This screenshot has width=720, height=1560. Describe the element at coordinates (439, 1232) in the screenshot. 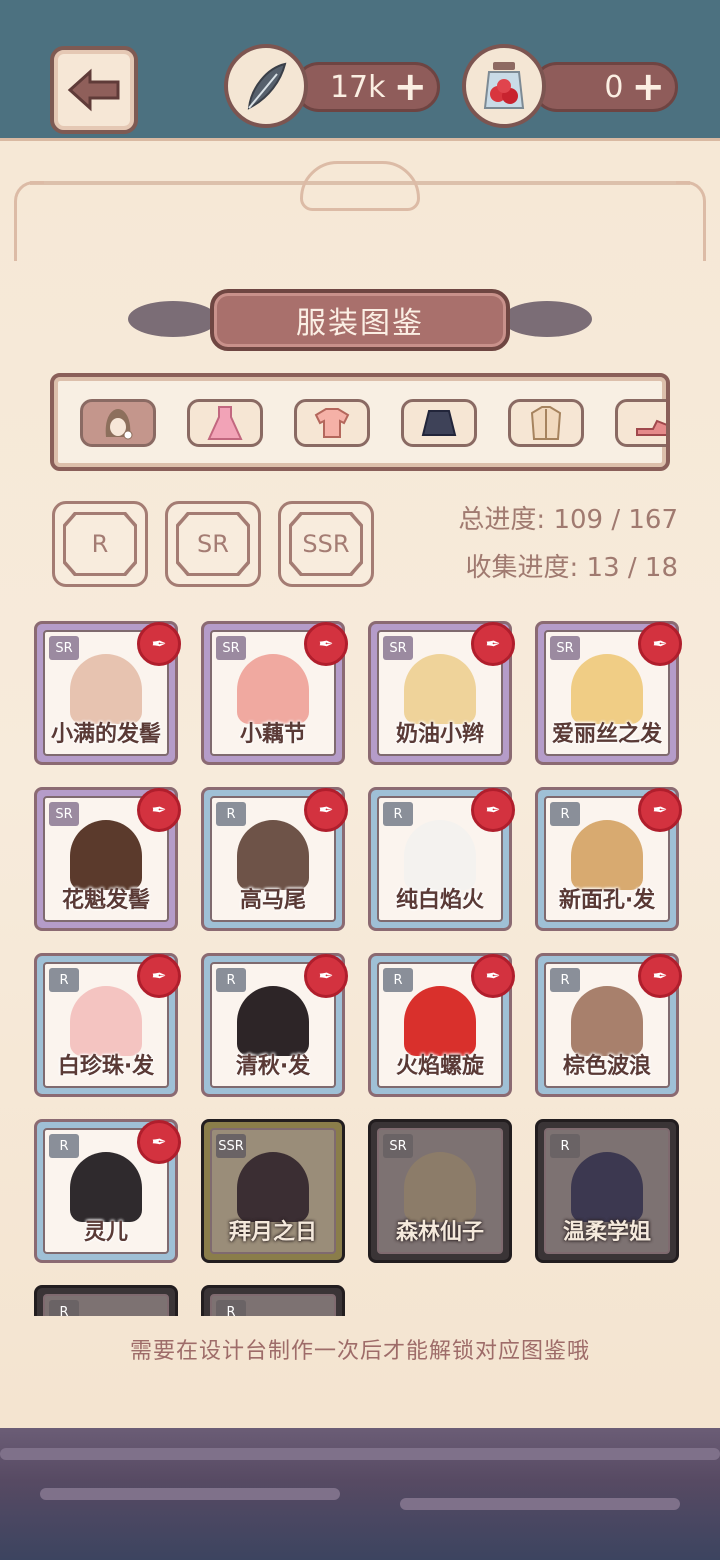

I see `item-name: 森林仙子` at that location.